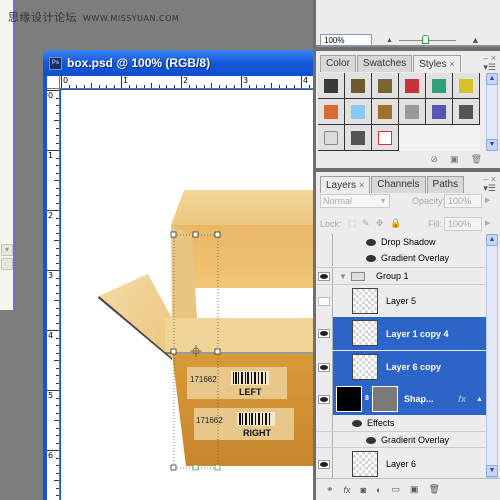 This screenshot has height=500, width=500. What do you see at coordinates (343, 276) in the screenshot?
I see `collapse-triangle-icon: ▼` at bounding box center [343, 276].